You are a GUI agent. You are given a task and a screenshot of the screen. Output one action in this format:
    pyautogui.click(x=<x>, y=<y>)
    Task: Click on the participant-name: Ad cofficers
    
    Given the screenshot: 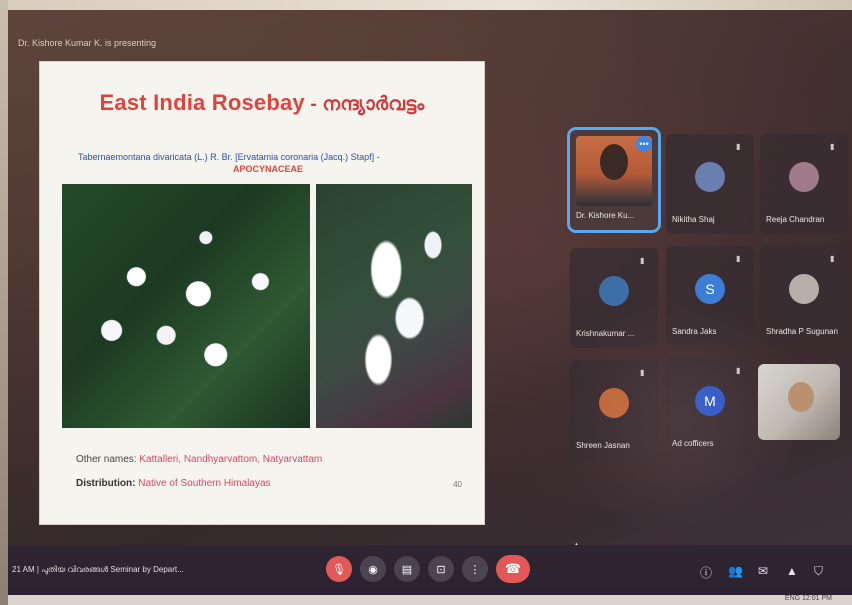 What is the action you would take?
    pyautogui.click(x=693, y=443)
    